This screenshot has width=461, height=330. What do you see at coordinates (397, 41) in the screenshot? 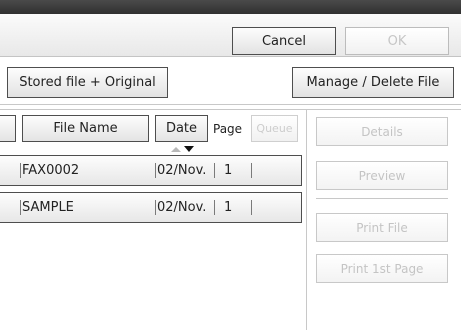
I see `ok-button: OK` at bounding box center [397, 41].